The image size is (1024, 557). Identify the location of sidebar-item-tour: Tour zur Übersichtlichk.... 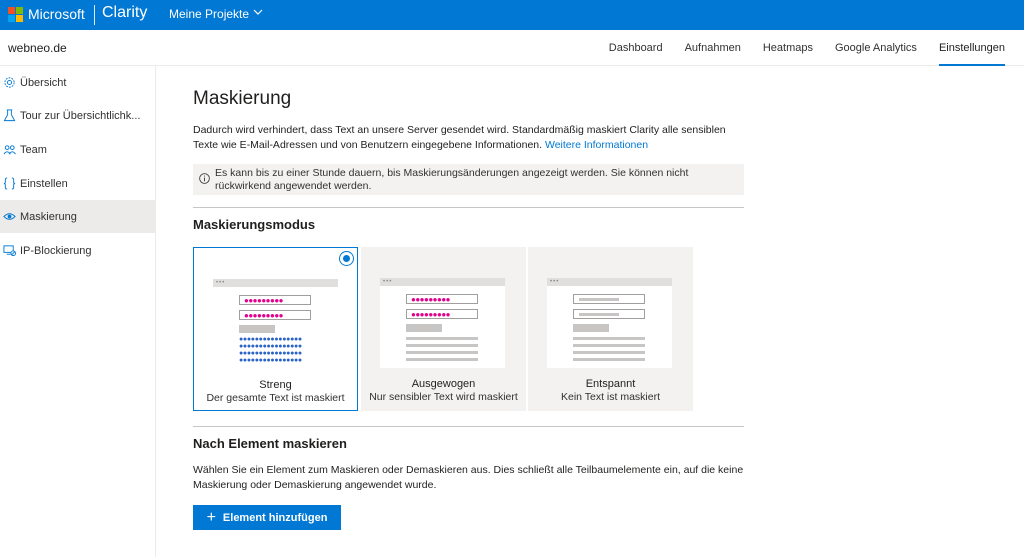
(77, 115).